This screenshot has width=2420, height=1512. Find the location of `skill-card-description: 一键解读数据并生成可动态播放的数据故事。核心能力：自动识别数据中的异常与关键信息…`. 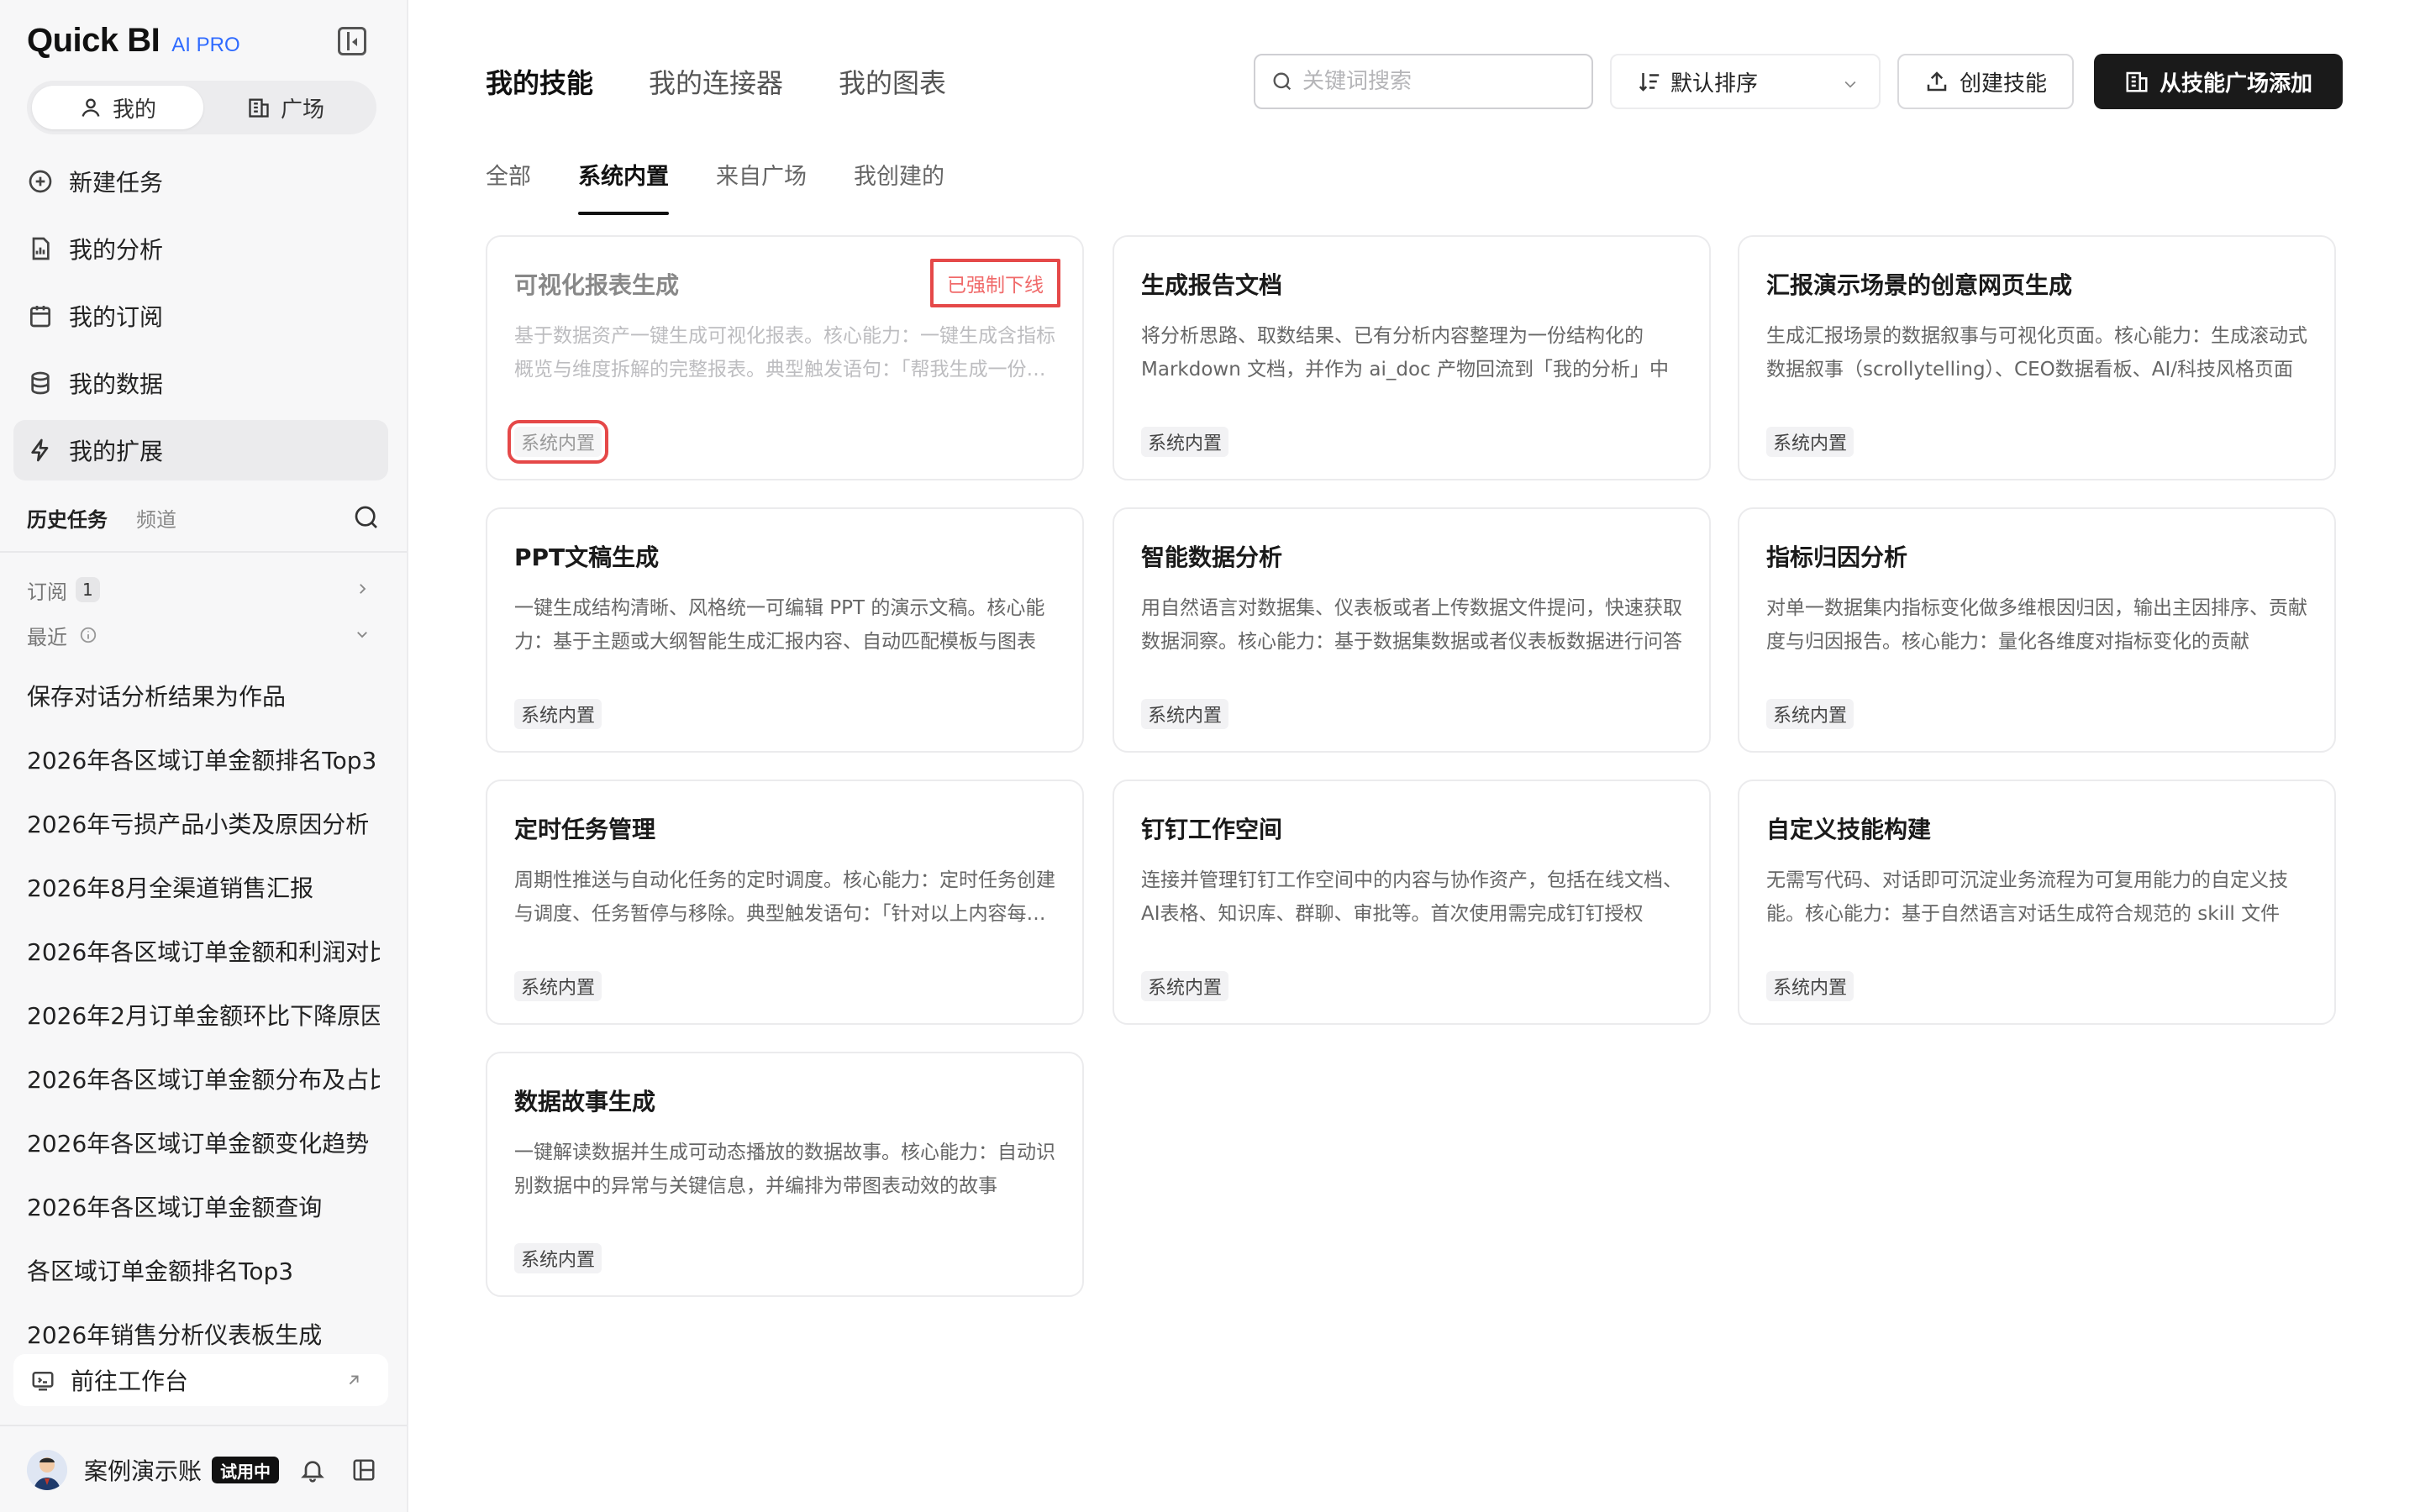

skill-card-description: 一键解读数据并生成可动态播放的数据故事。核心能力：自动识别数据中的异常与关键信息… is located at coordinates (784, 1169).